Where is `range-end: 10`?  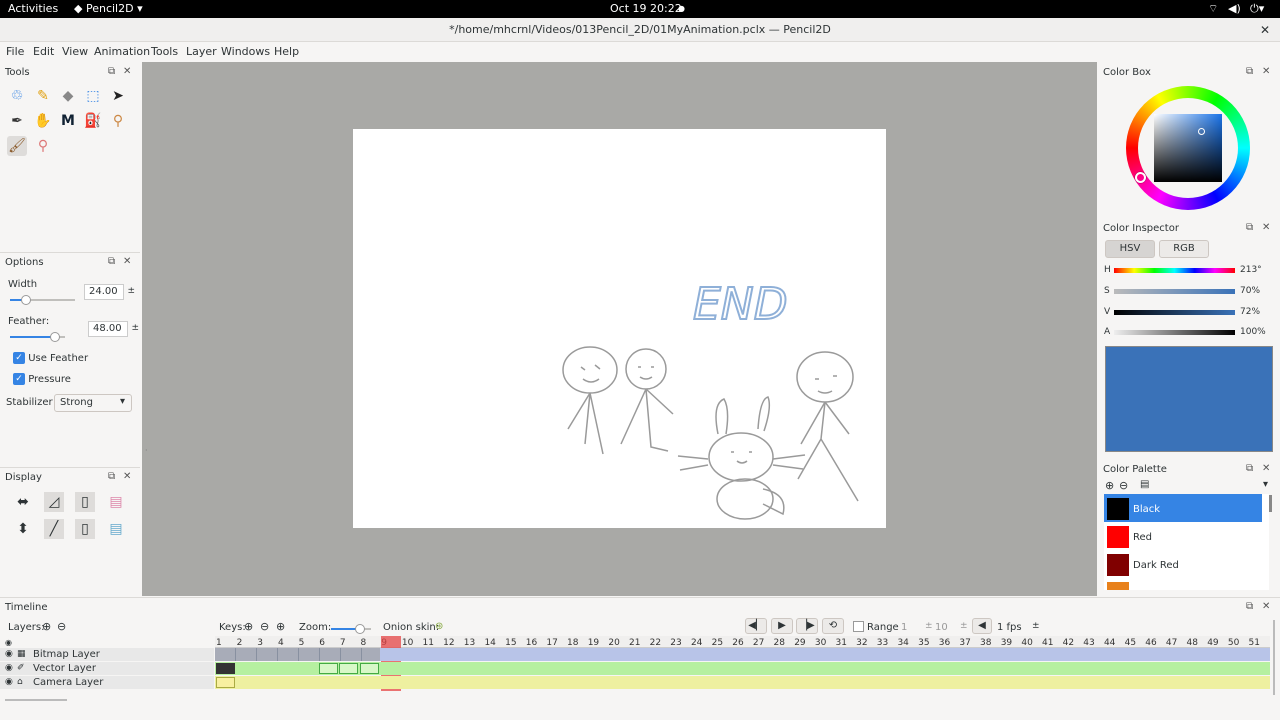
range-end: 10 is located at coordinates (941, 627).